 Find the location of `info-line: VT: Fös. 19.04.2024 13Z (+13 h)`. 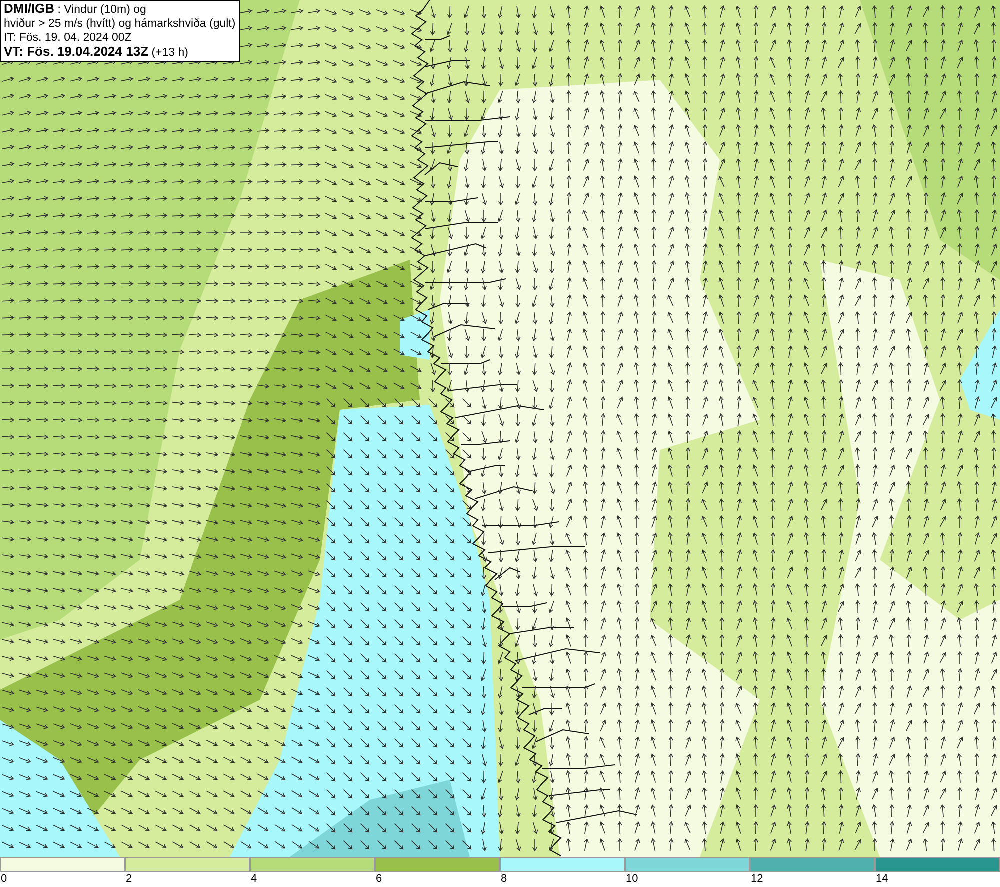

info-line: VT: Fös. 19.04.2024 13Z (+13 h) is located at coordinates (97, 52).